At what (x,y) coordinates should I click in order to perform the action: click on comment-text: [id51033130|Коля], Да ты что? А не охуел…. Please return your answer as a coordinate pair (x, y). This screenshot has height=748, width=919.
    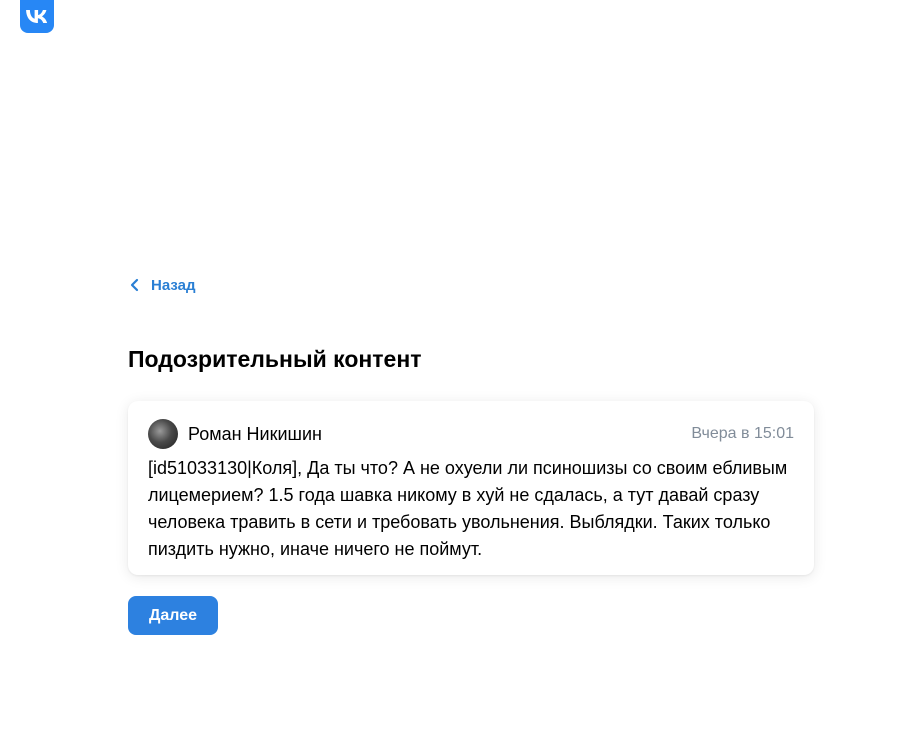
    Looking at the image, I should click on (468, 508).